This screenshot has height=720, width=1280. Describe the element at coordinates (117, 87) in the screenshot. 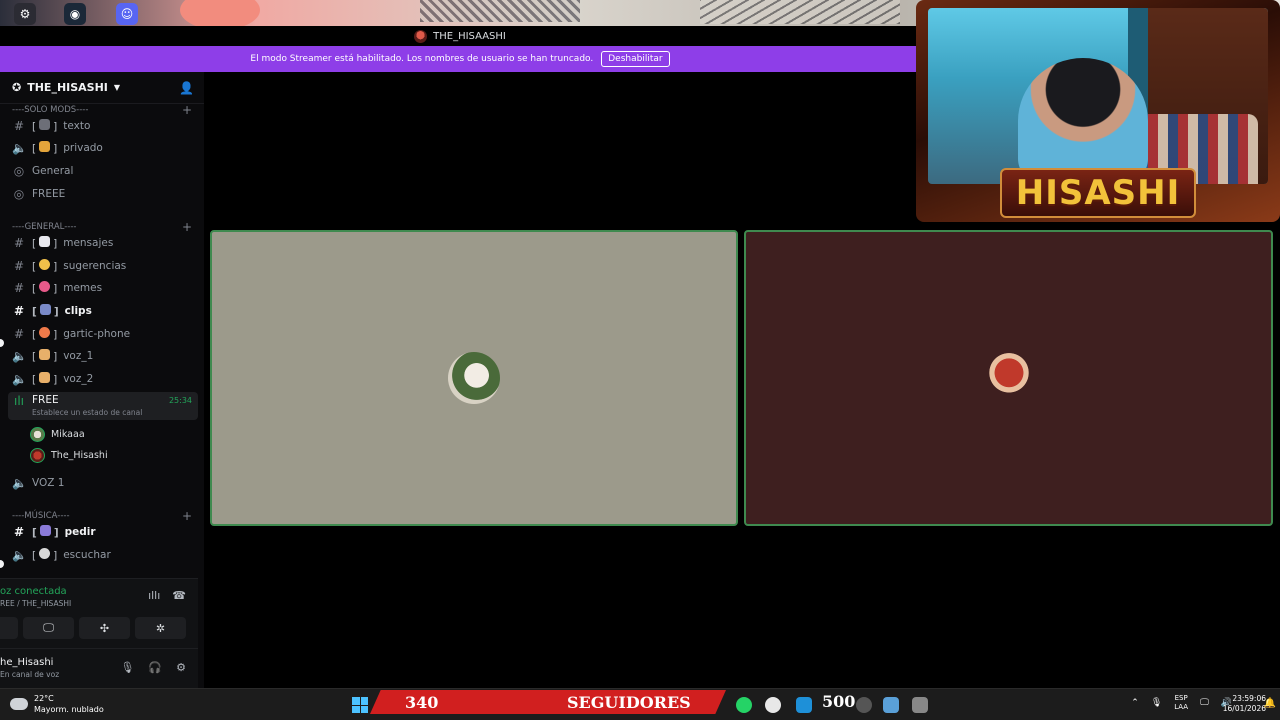

I see `chevron-down-icon: ▼` at that location.